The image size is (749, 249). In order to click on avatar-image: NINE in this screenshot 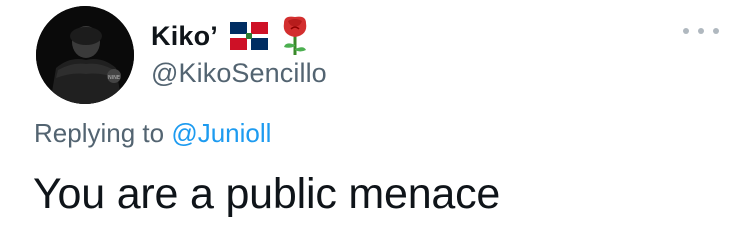, I will do `click(85, 55)`.